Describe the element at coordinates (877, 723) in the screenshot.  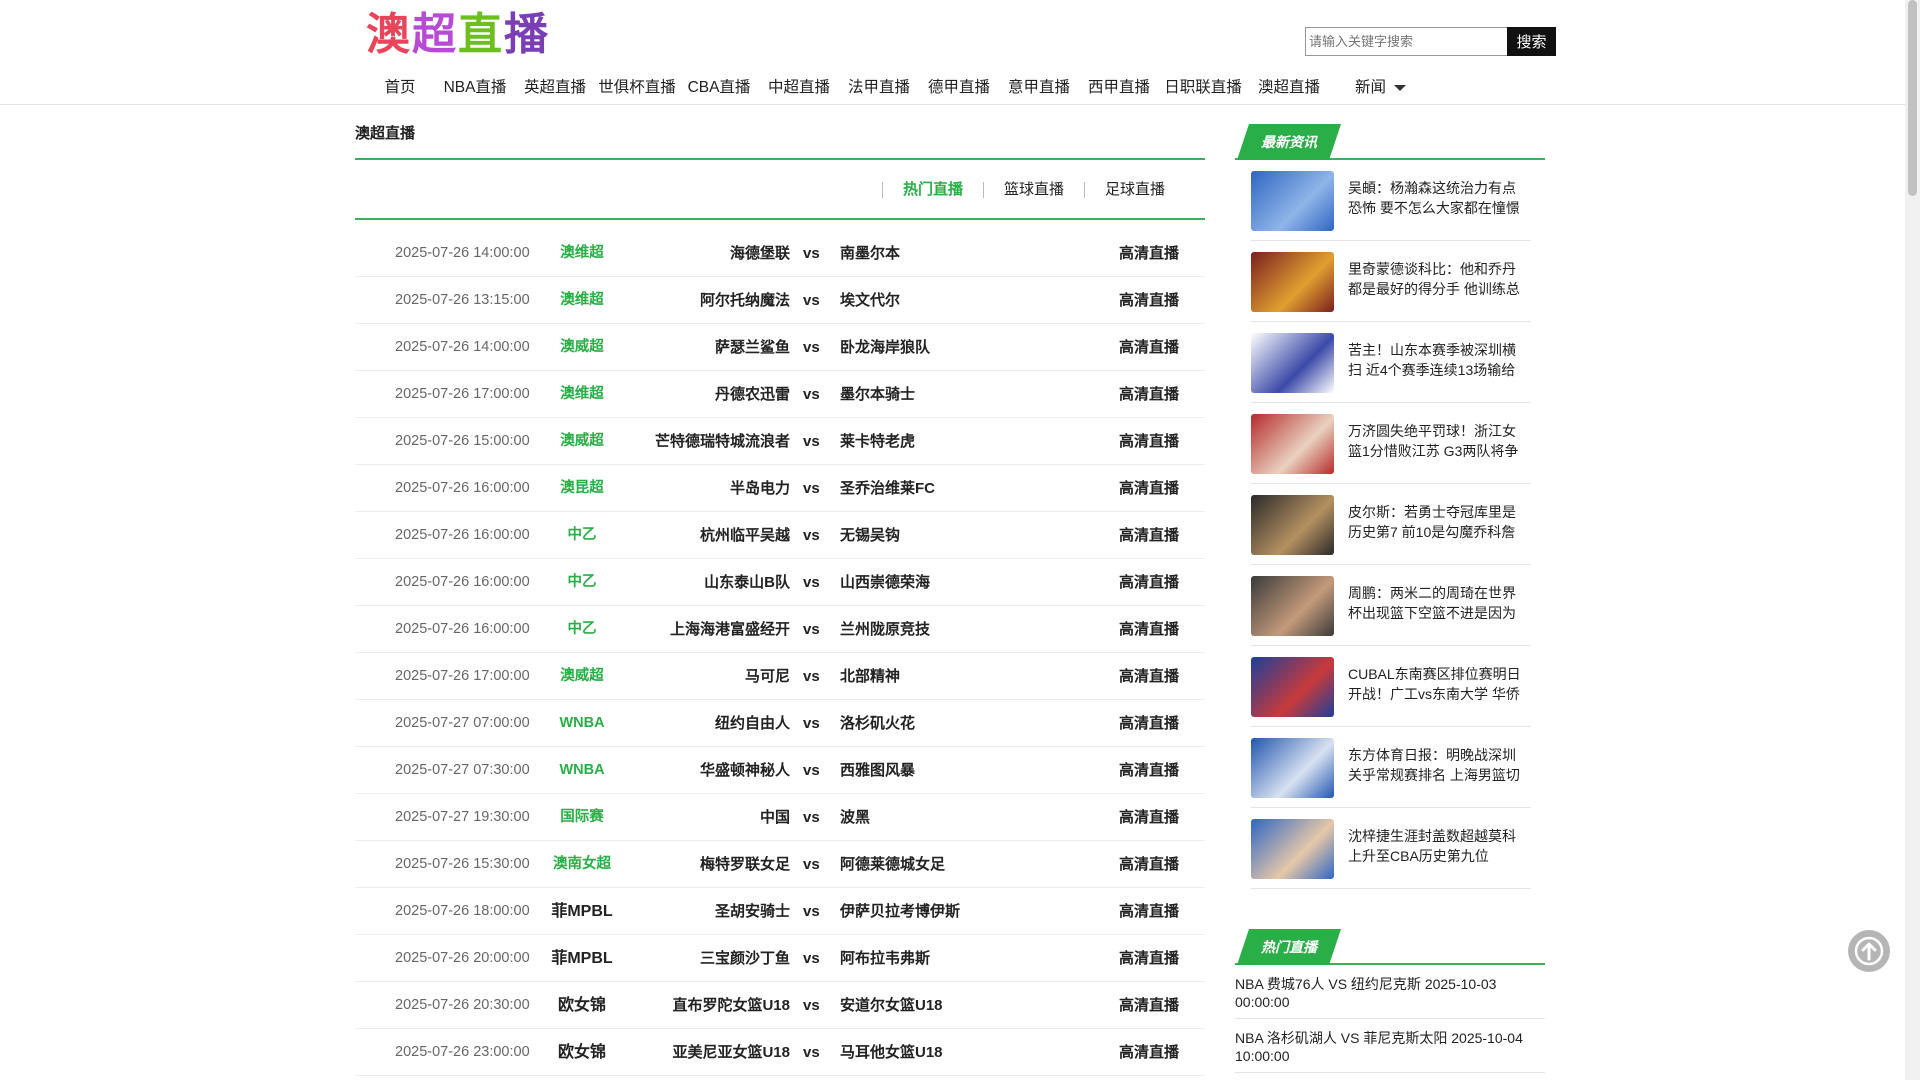
I see `away-team: 洛杉矶火花` at that location.